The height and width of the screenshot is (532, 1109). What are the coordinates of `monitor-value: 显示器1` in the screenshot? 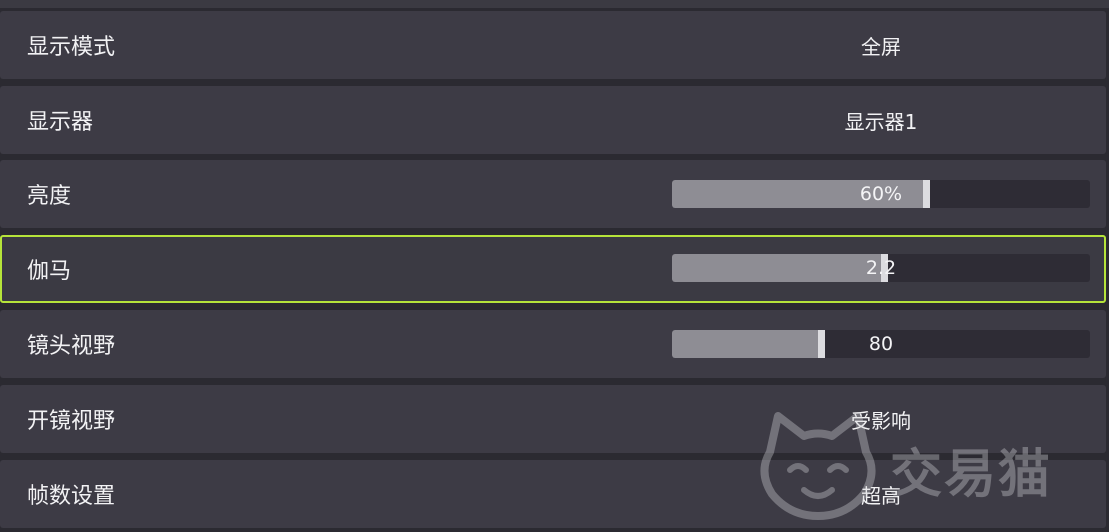 It's located at (881, 120).